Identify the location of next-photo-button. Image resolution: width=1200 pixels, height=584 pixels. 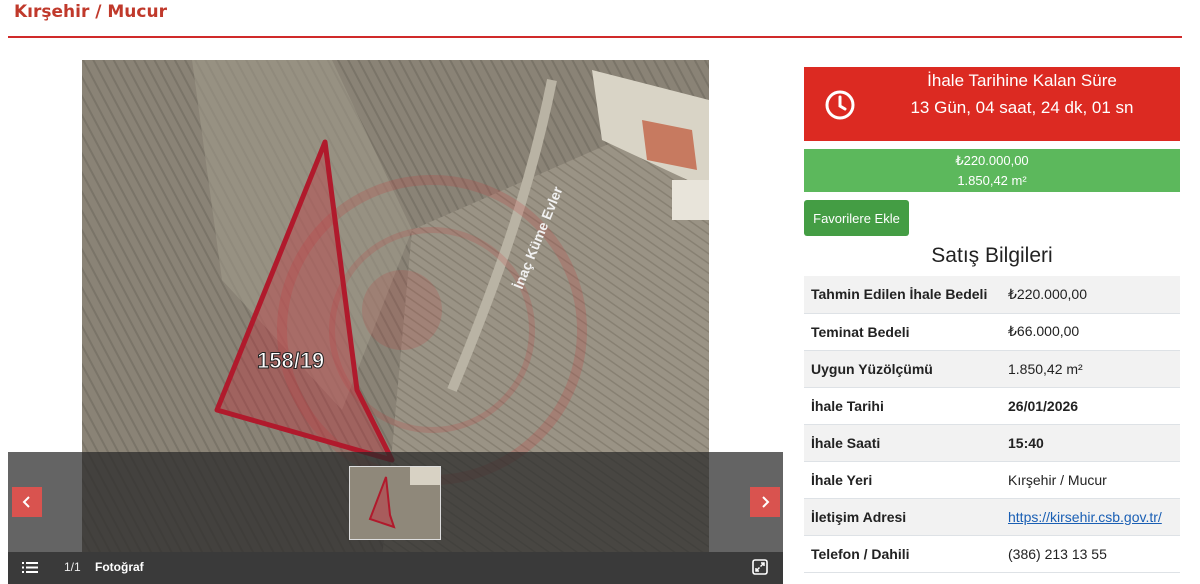
(765, 502).